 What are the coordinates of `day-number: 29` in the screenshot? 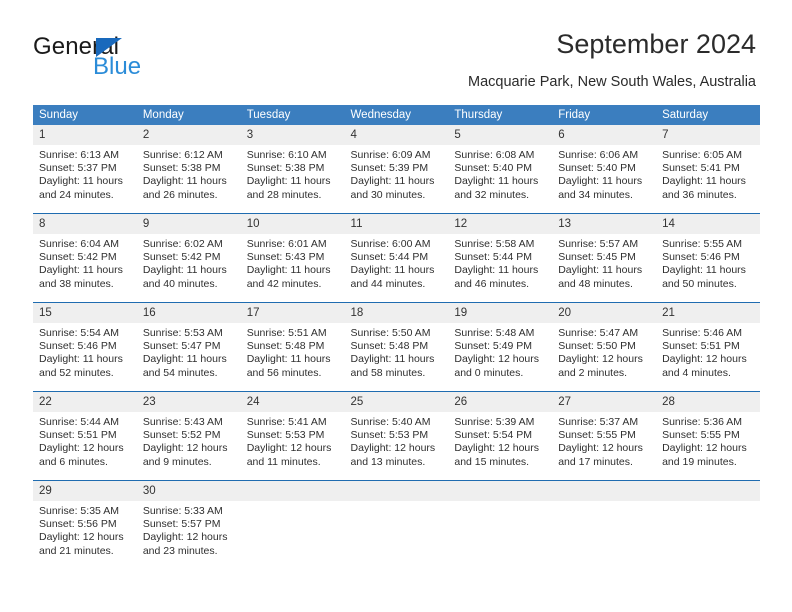 It's located at (85, 491).